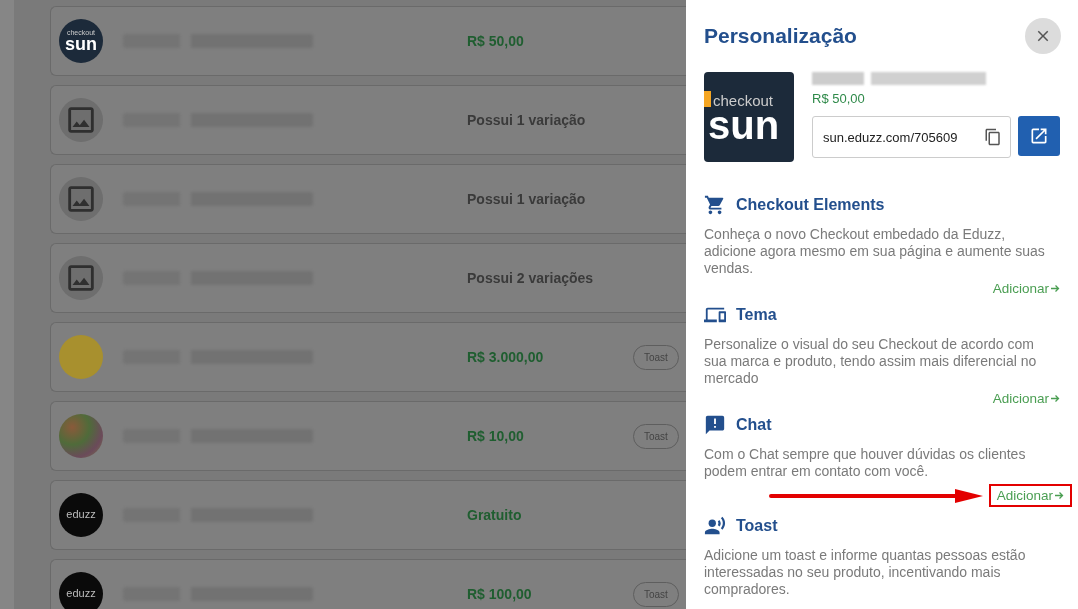  What do you see at coordinates (780, 36) in the screenshot?
I see `panel-title: Personalização` at bounding box center [780, 36].